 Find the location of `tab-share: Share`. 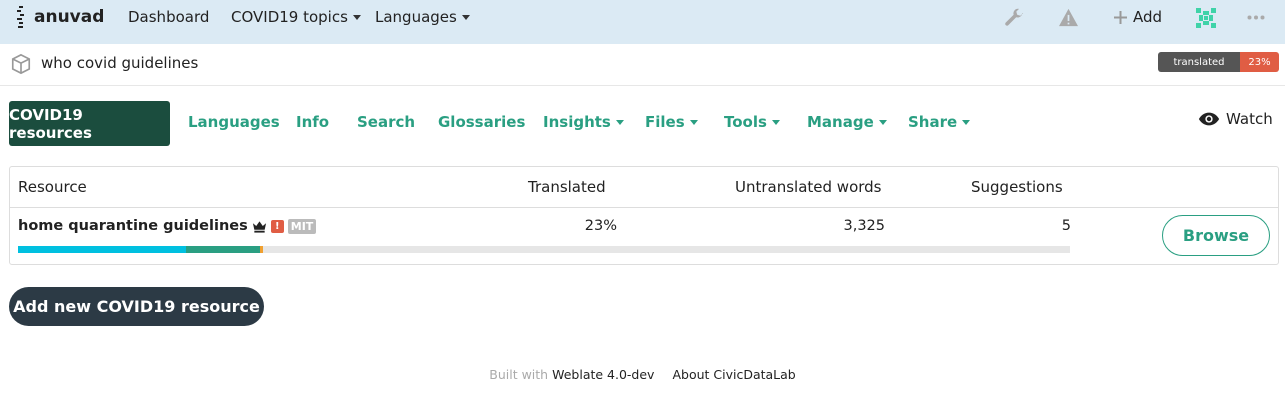

tab-share: Share is located at coordinates (939, 122).